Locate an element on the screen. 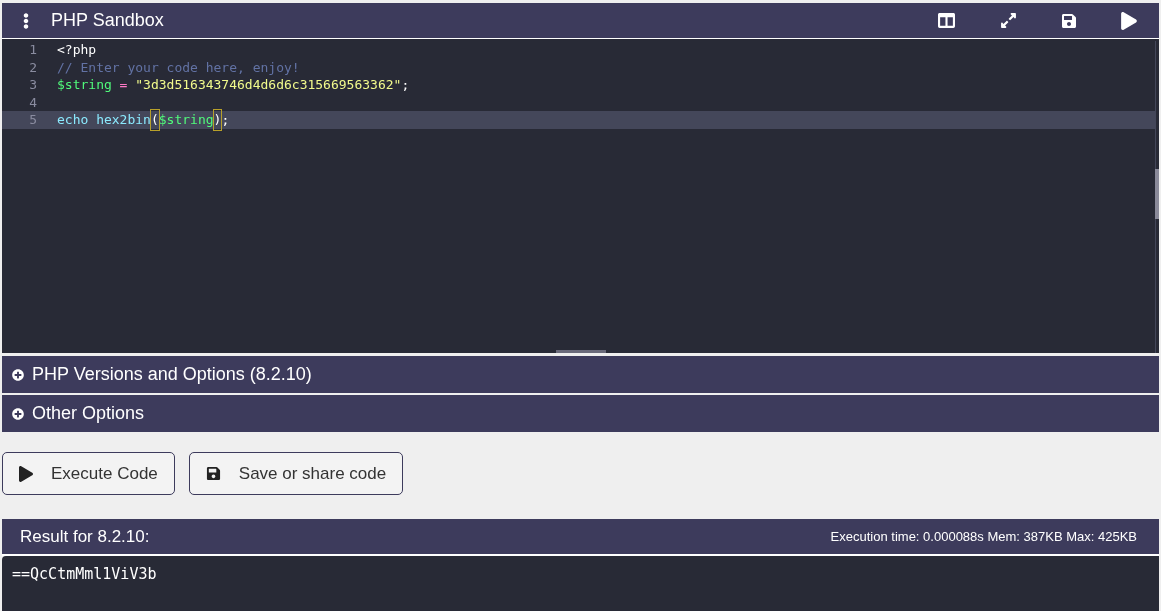 Image resolution: width=1161 pixels, height=611 pixels. line-number: 3 is located at coordinates (33, 85).